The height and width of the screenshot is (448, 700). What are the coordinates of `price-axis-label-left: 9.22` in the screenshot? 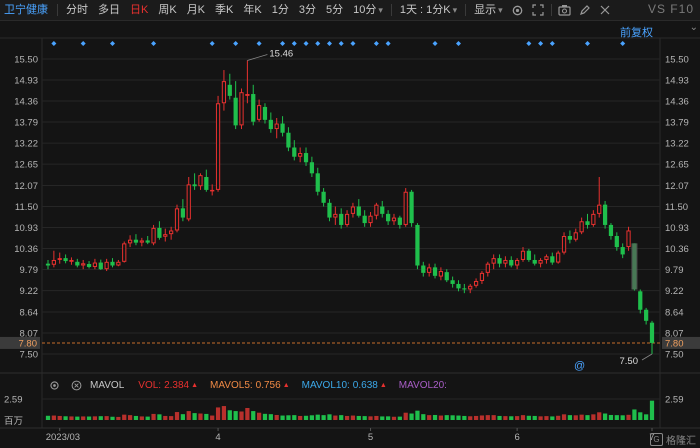 It's located at (29, 291).